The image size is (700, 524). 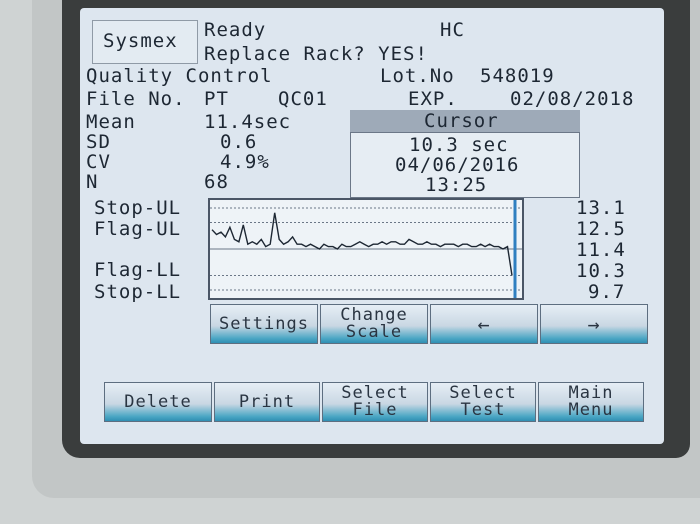 What do you see at coordinates (140, 41) in the screenshot?
I see `brand-label: Sysmex` at bounding box center [140, 41].